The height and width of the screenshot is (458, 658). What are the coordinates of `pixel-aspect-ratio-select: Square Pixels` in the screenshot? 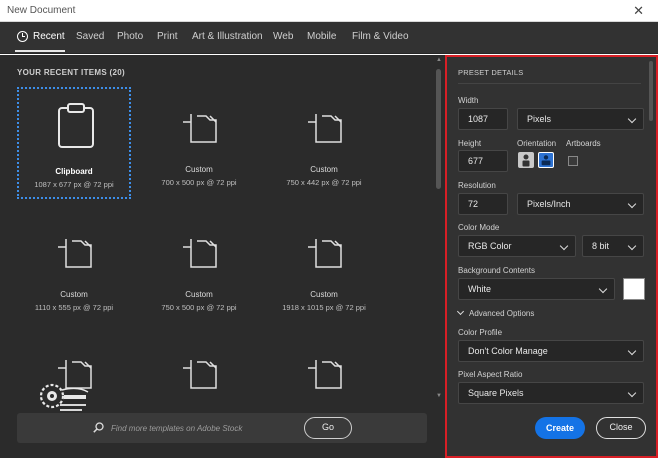 It's located at (551, 393).